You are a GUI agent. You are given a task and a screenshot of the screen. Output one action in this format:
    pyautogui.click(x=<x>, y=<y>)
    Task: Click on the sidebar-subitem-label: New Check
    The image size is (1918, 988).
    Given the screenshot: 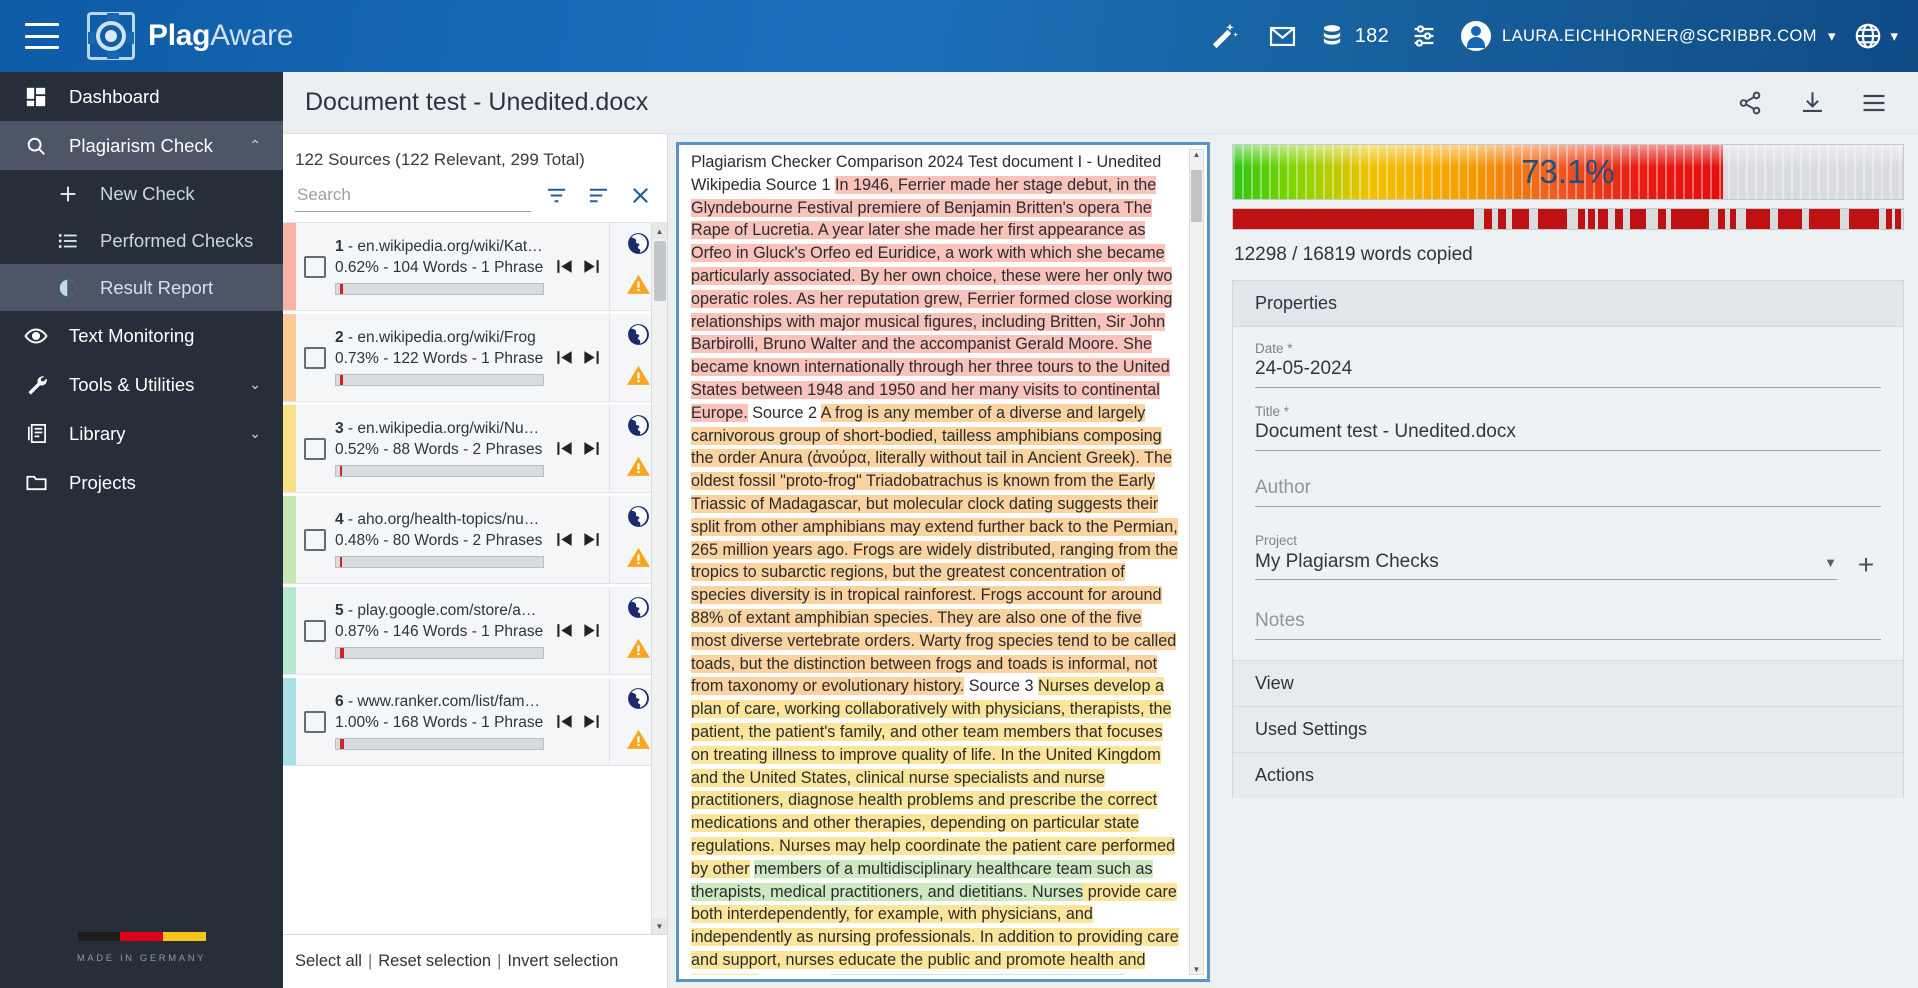 What is the action you would take?
    pyautogui.click(x=147, y=193)
    